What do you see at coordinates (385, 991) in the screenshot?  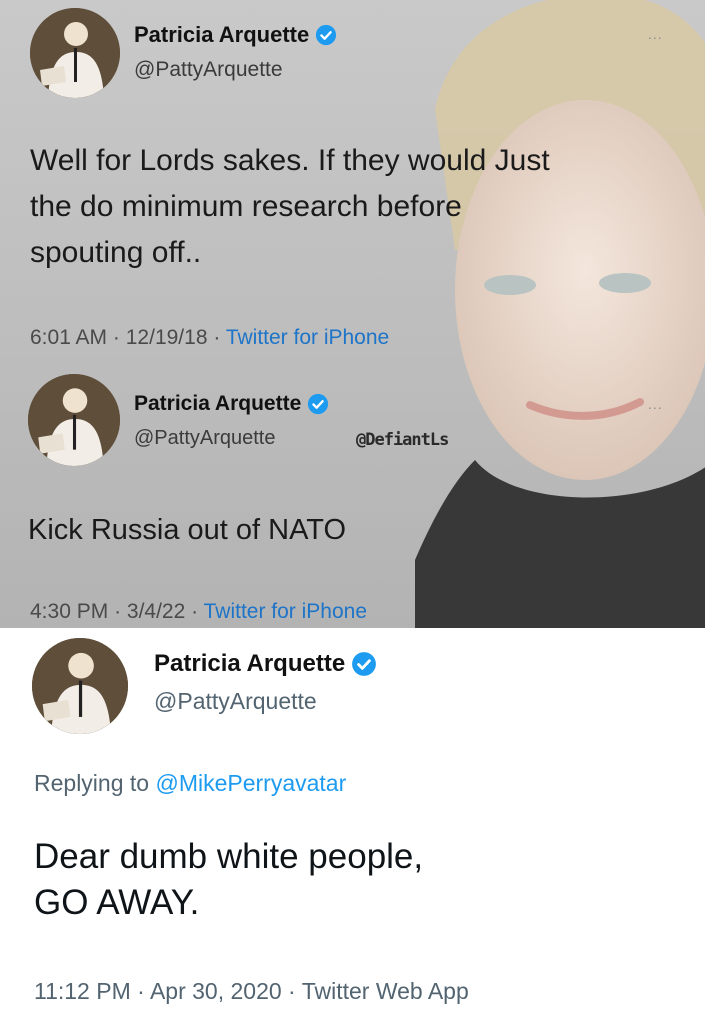 I see `tweet-source: Twitter Web App` at bounding box center [385, 991].